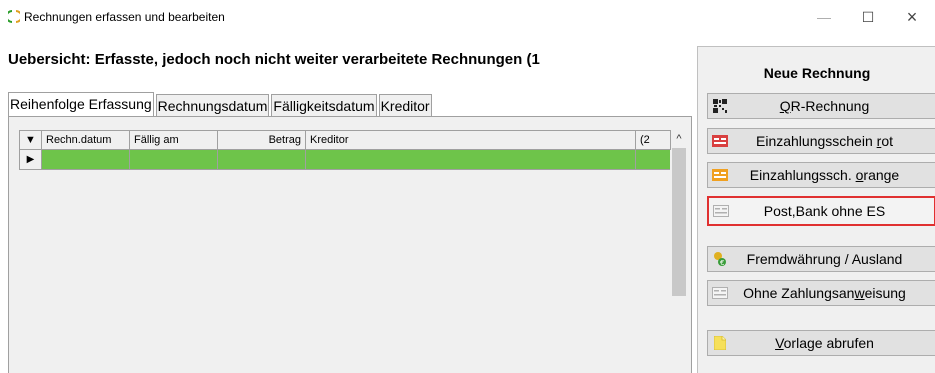 Image resolution: width=935 pixels, height=373 pixels. I want to click on vorlage-abrufen-label: Vorlage abrufen, so click(824, 343).